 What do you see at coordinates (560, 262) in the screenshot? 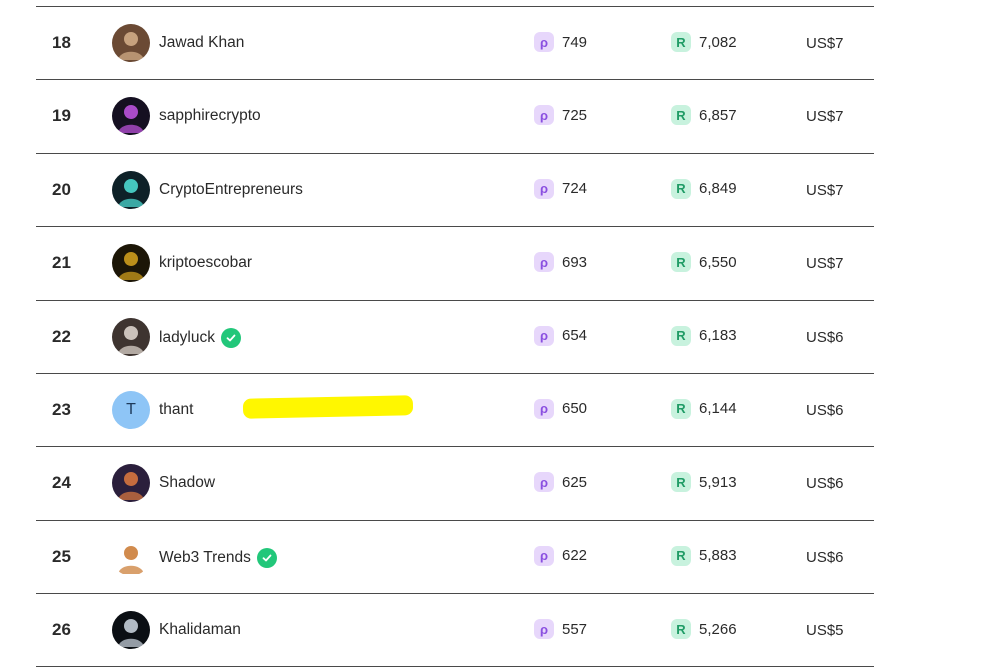
I see `points-stat: ρ 693` at bounding box center [560, 262].